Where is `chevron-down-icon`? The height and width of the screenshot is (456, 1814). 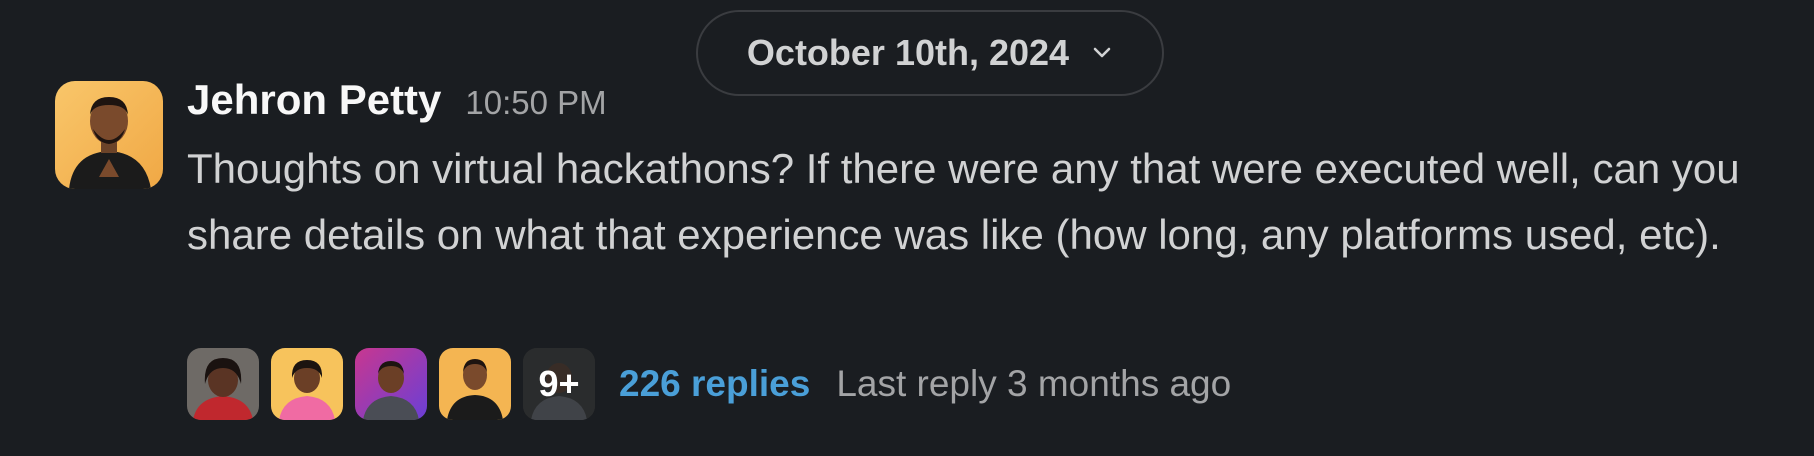
chevron-down-icon is located at coordinates (1102, 53).